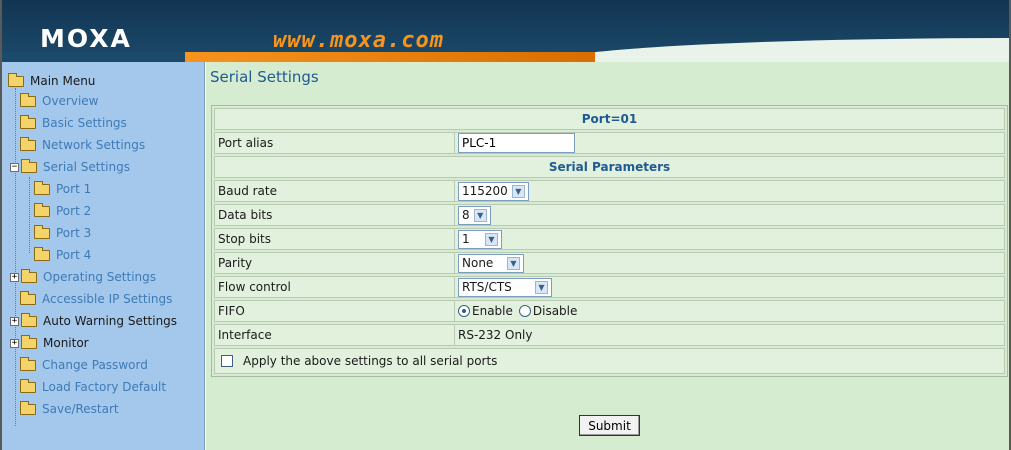  Describe the element at coordinates (74, 211) in the screenshot. I see `sidebar-item-label: Port 2` at that location.